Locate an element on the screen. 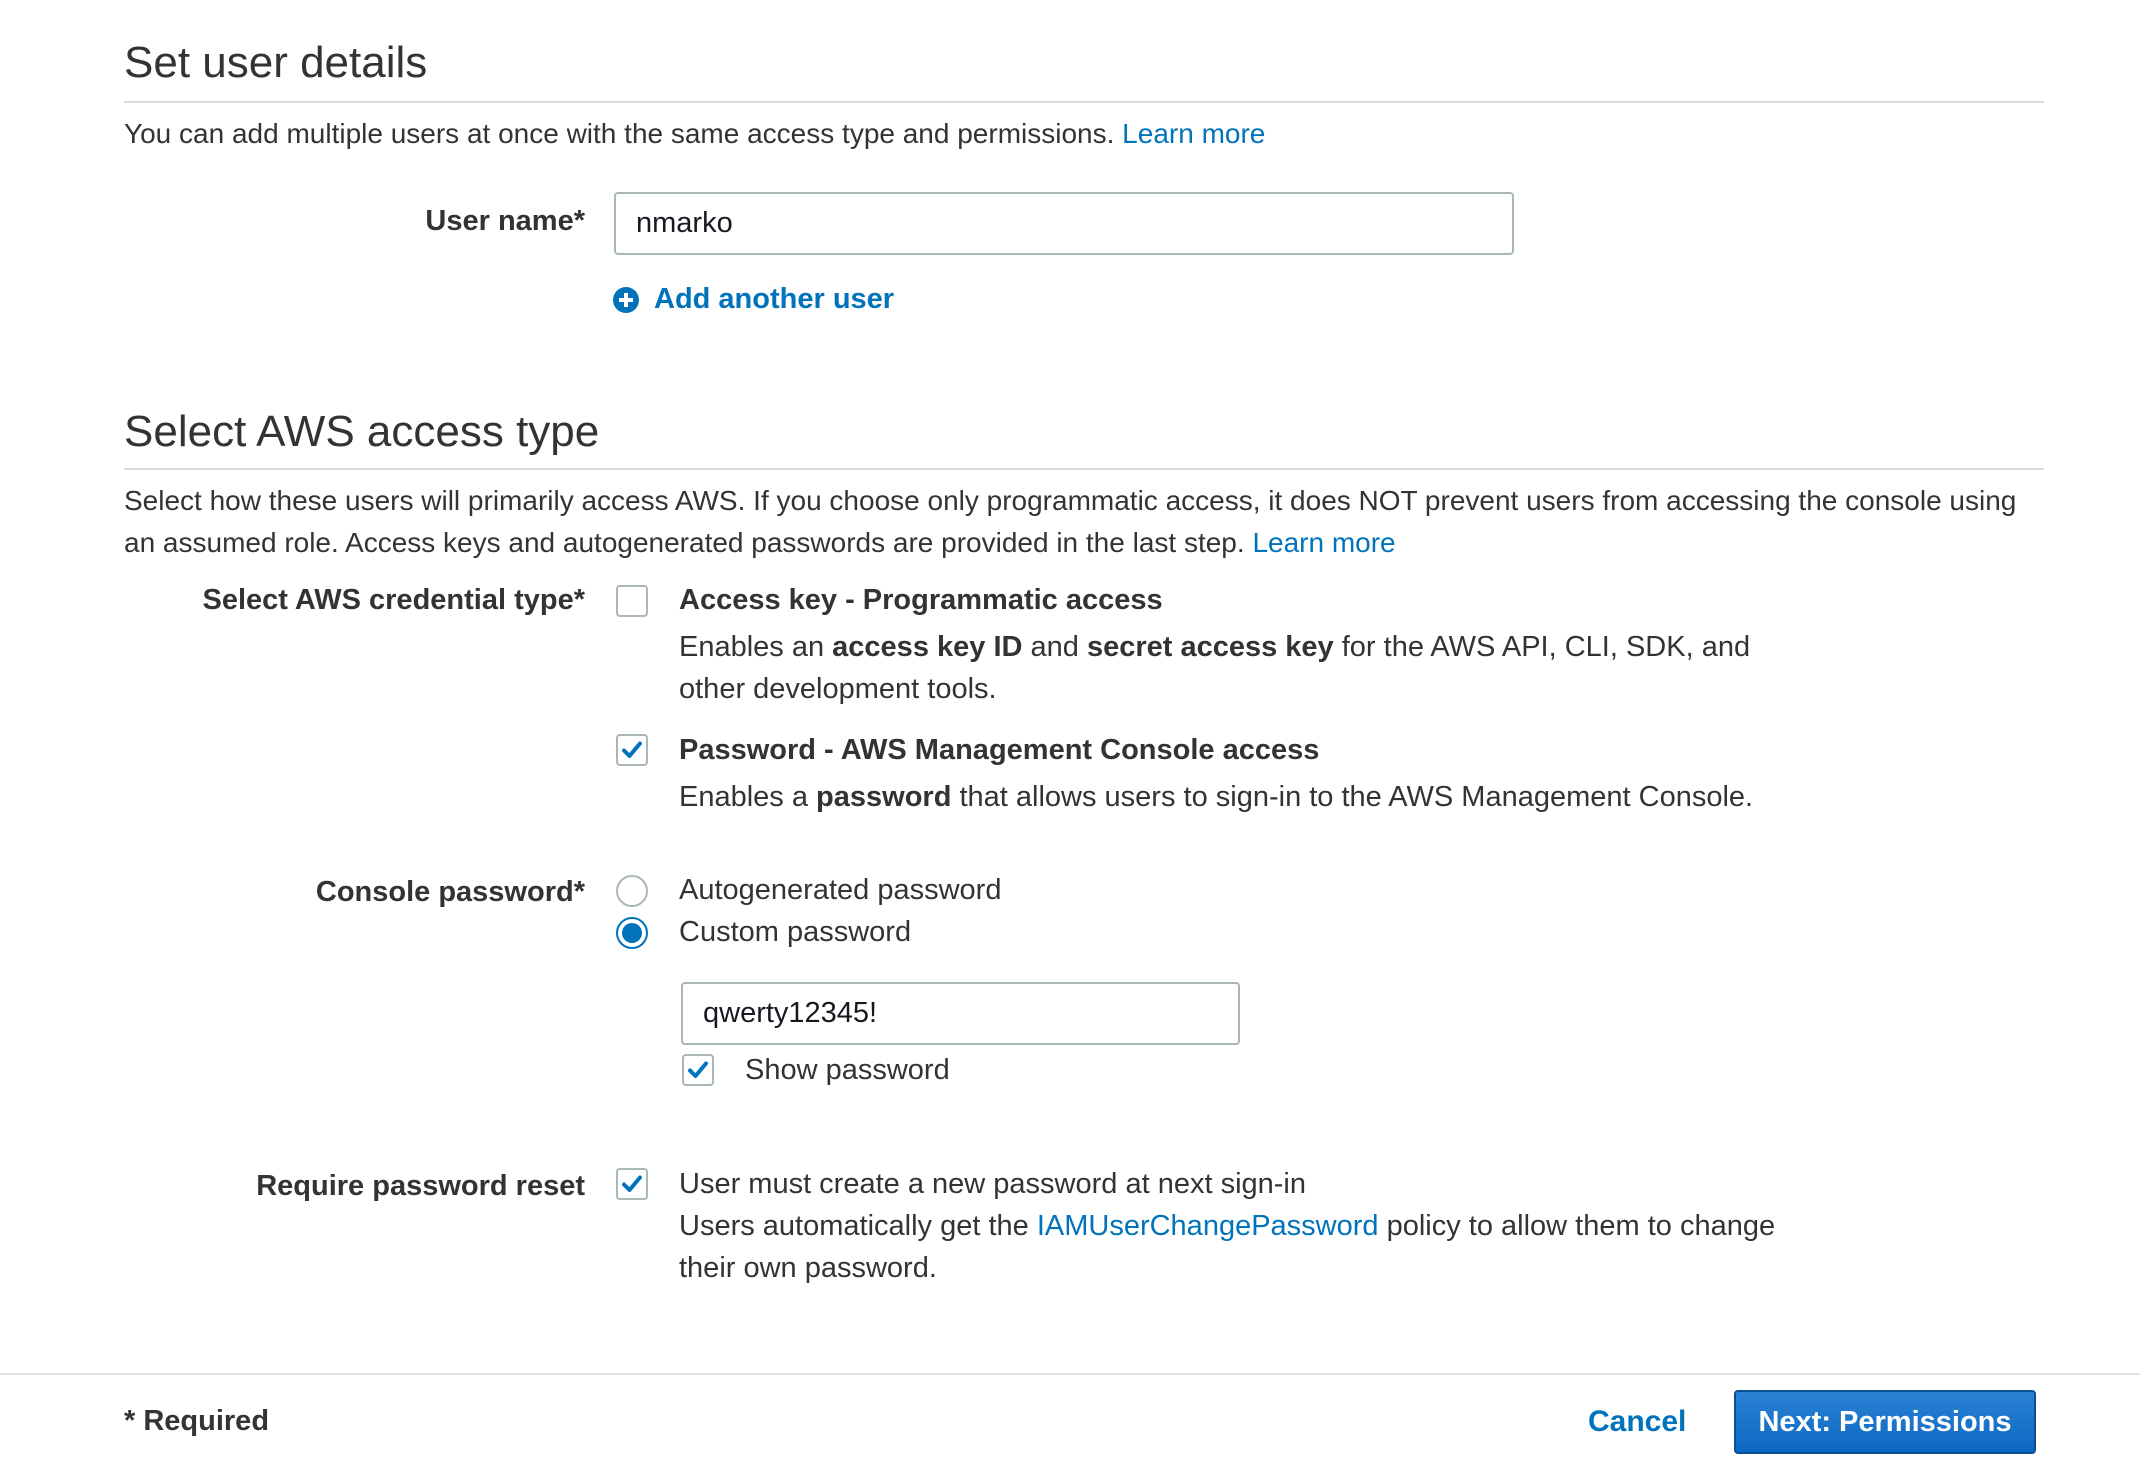  radio-selected-dot is located at coordinates (632, 933).